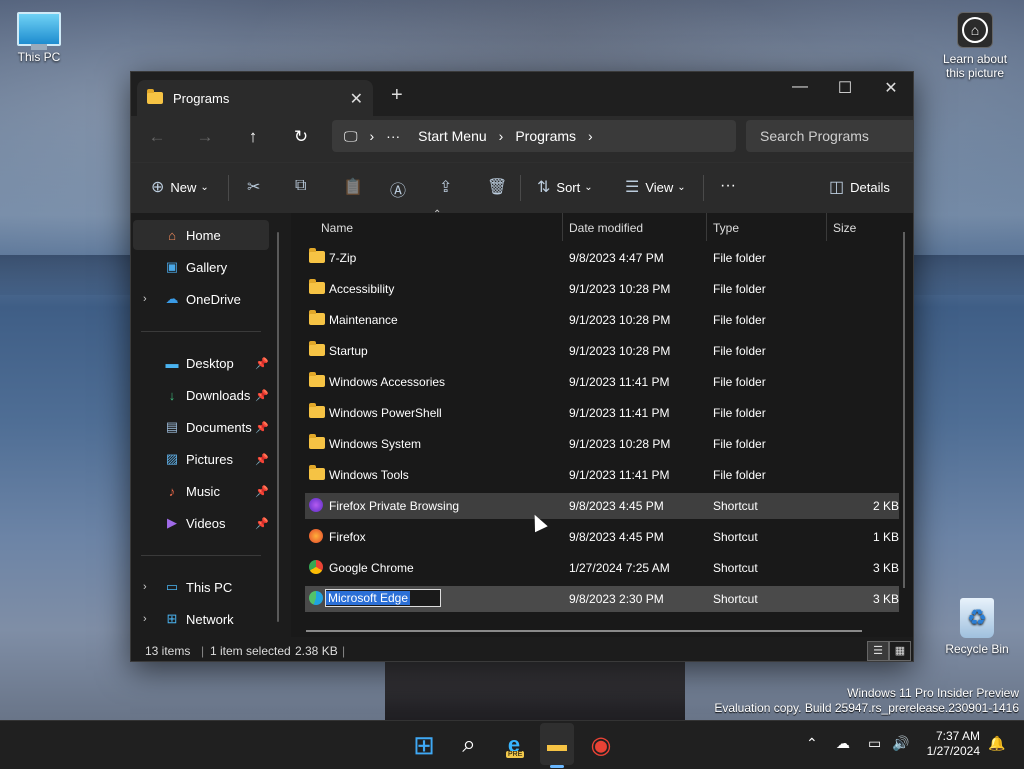 The width and height of the screenshot is (1024, 769). I want to click on delete-button: 🗑, so click(497, 187).